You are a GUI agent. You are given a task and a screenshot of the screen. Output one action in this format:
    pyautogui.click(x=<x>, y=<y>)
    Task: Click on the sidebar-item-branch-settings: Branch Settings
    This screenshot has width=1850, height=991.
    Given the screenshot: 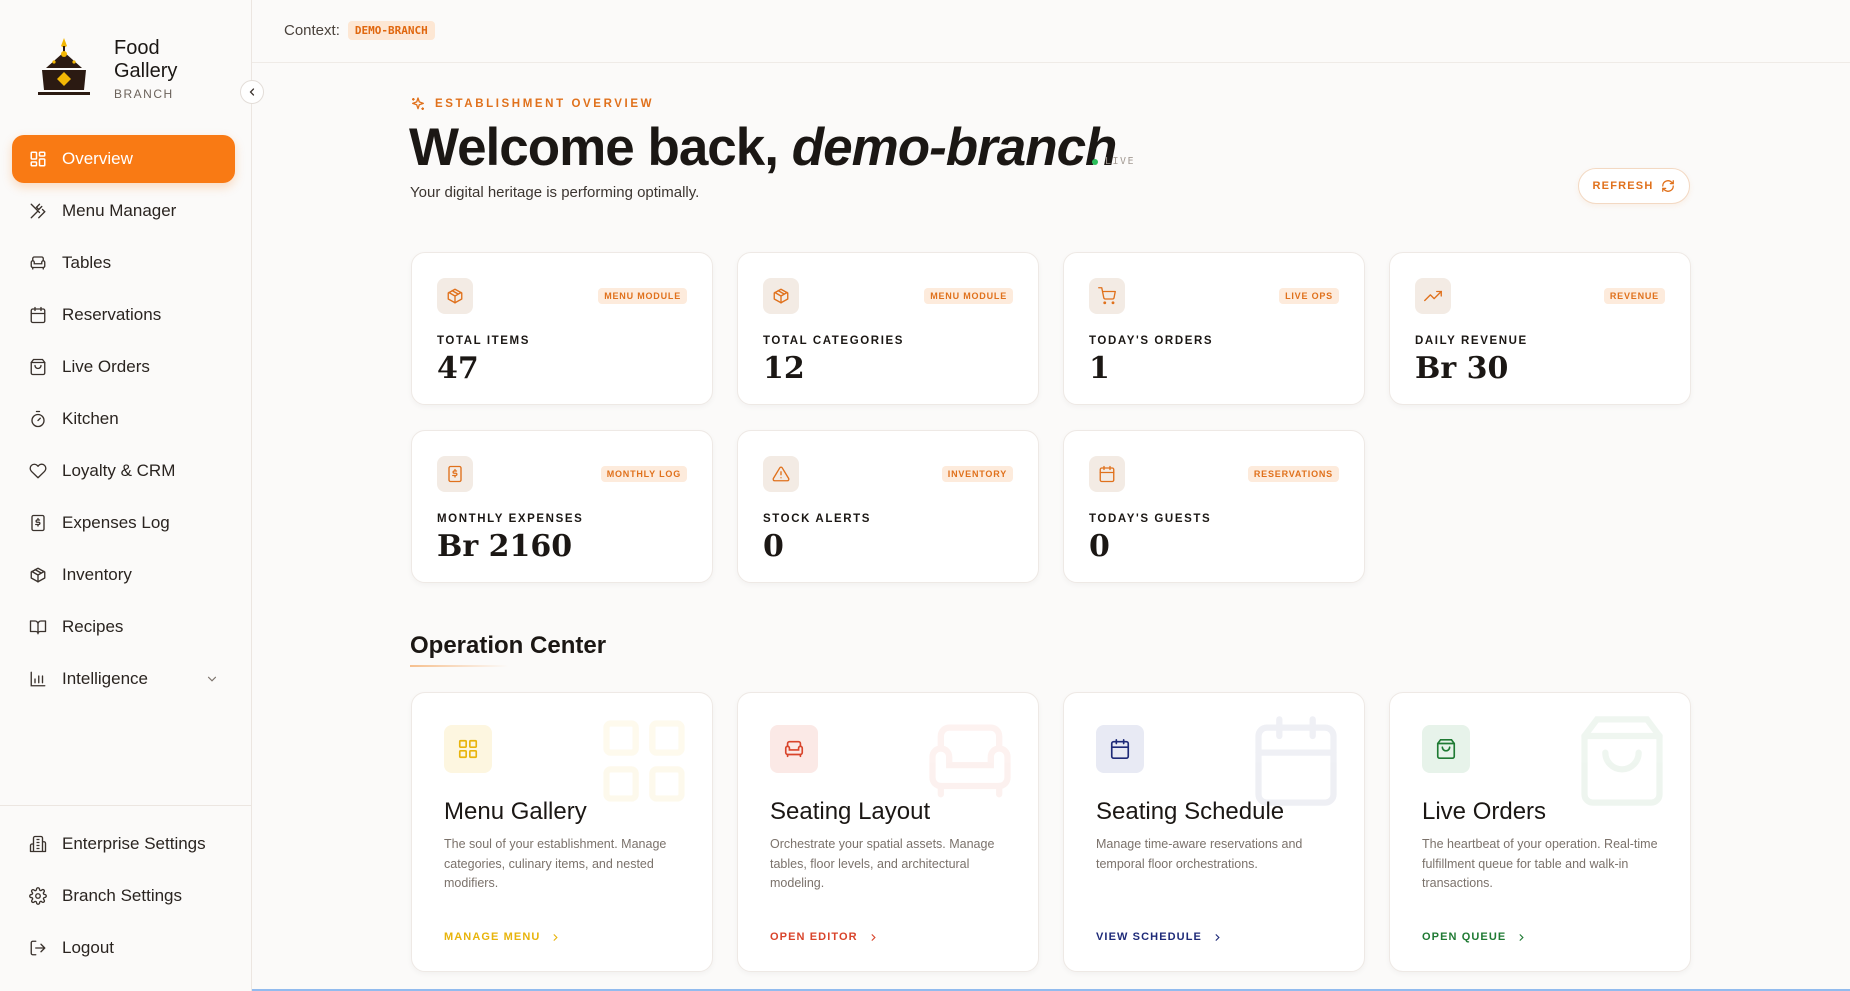 What is the action you would take?
    pyautogui.click(x=123, y=896)
    